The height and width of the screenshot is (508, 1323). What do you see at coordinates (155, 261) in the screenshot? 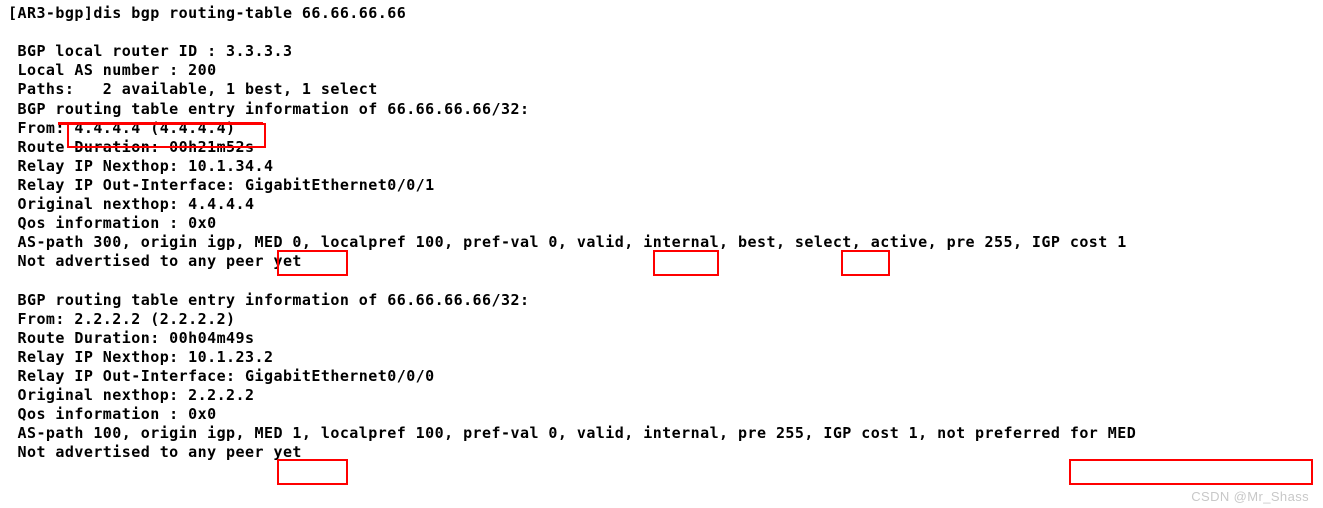
I see `console-line-advertised-1: Not advertised to any peer yet` at bounding box center [155, 261].